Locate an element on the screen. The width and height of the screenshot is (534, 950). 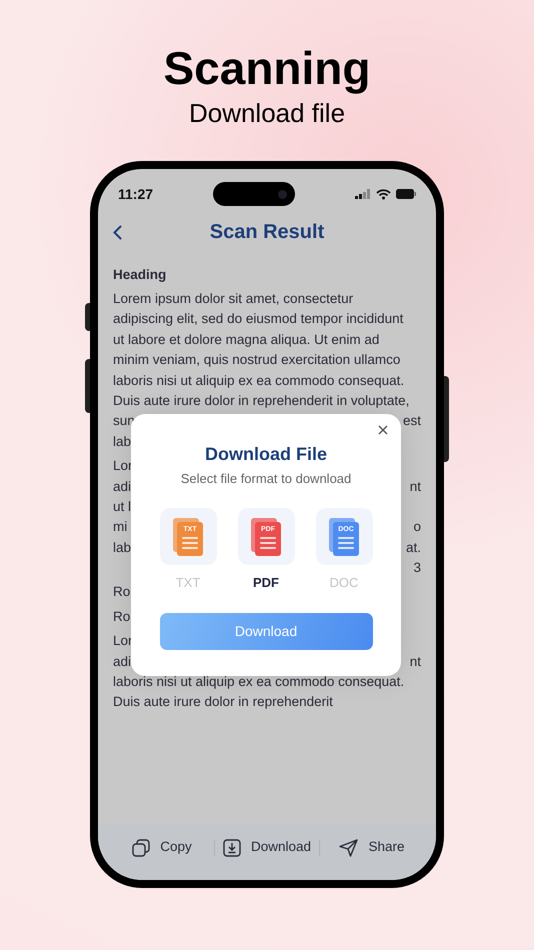
back-chevron-icon is located at coordinates (117, 232).